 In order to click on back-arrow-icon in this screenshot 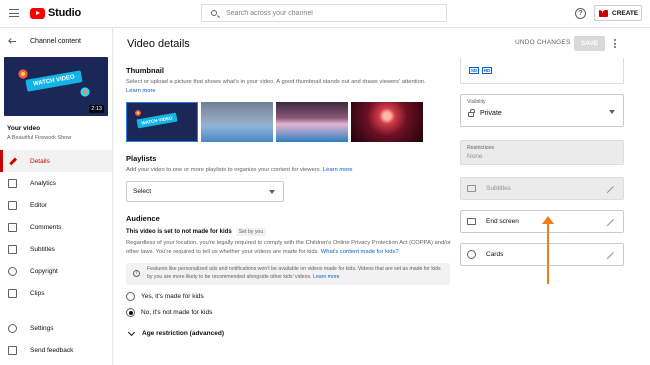, I will do `click(12, 41)`.